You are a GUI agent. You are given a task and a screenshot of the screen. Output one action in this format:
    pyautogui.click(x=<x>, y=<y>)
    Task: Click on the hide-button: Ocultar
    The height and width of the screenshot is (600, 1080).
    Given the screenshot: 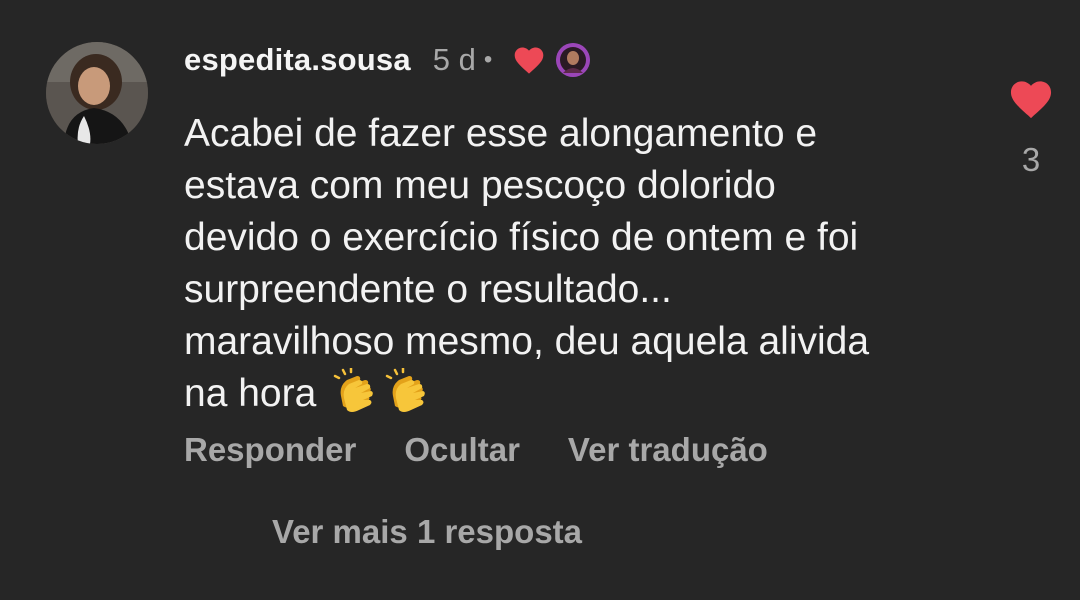 What is the action you would take?
    pyautogui.click(x=462, y=450)
    